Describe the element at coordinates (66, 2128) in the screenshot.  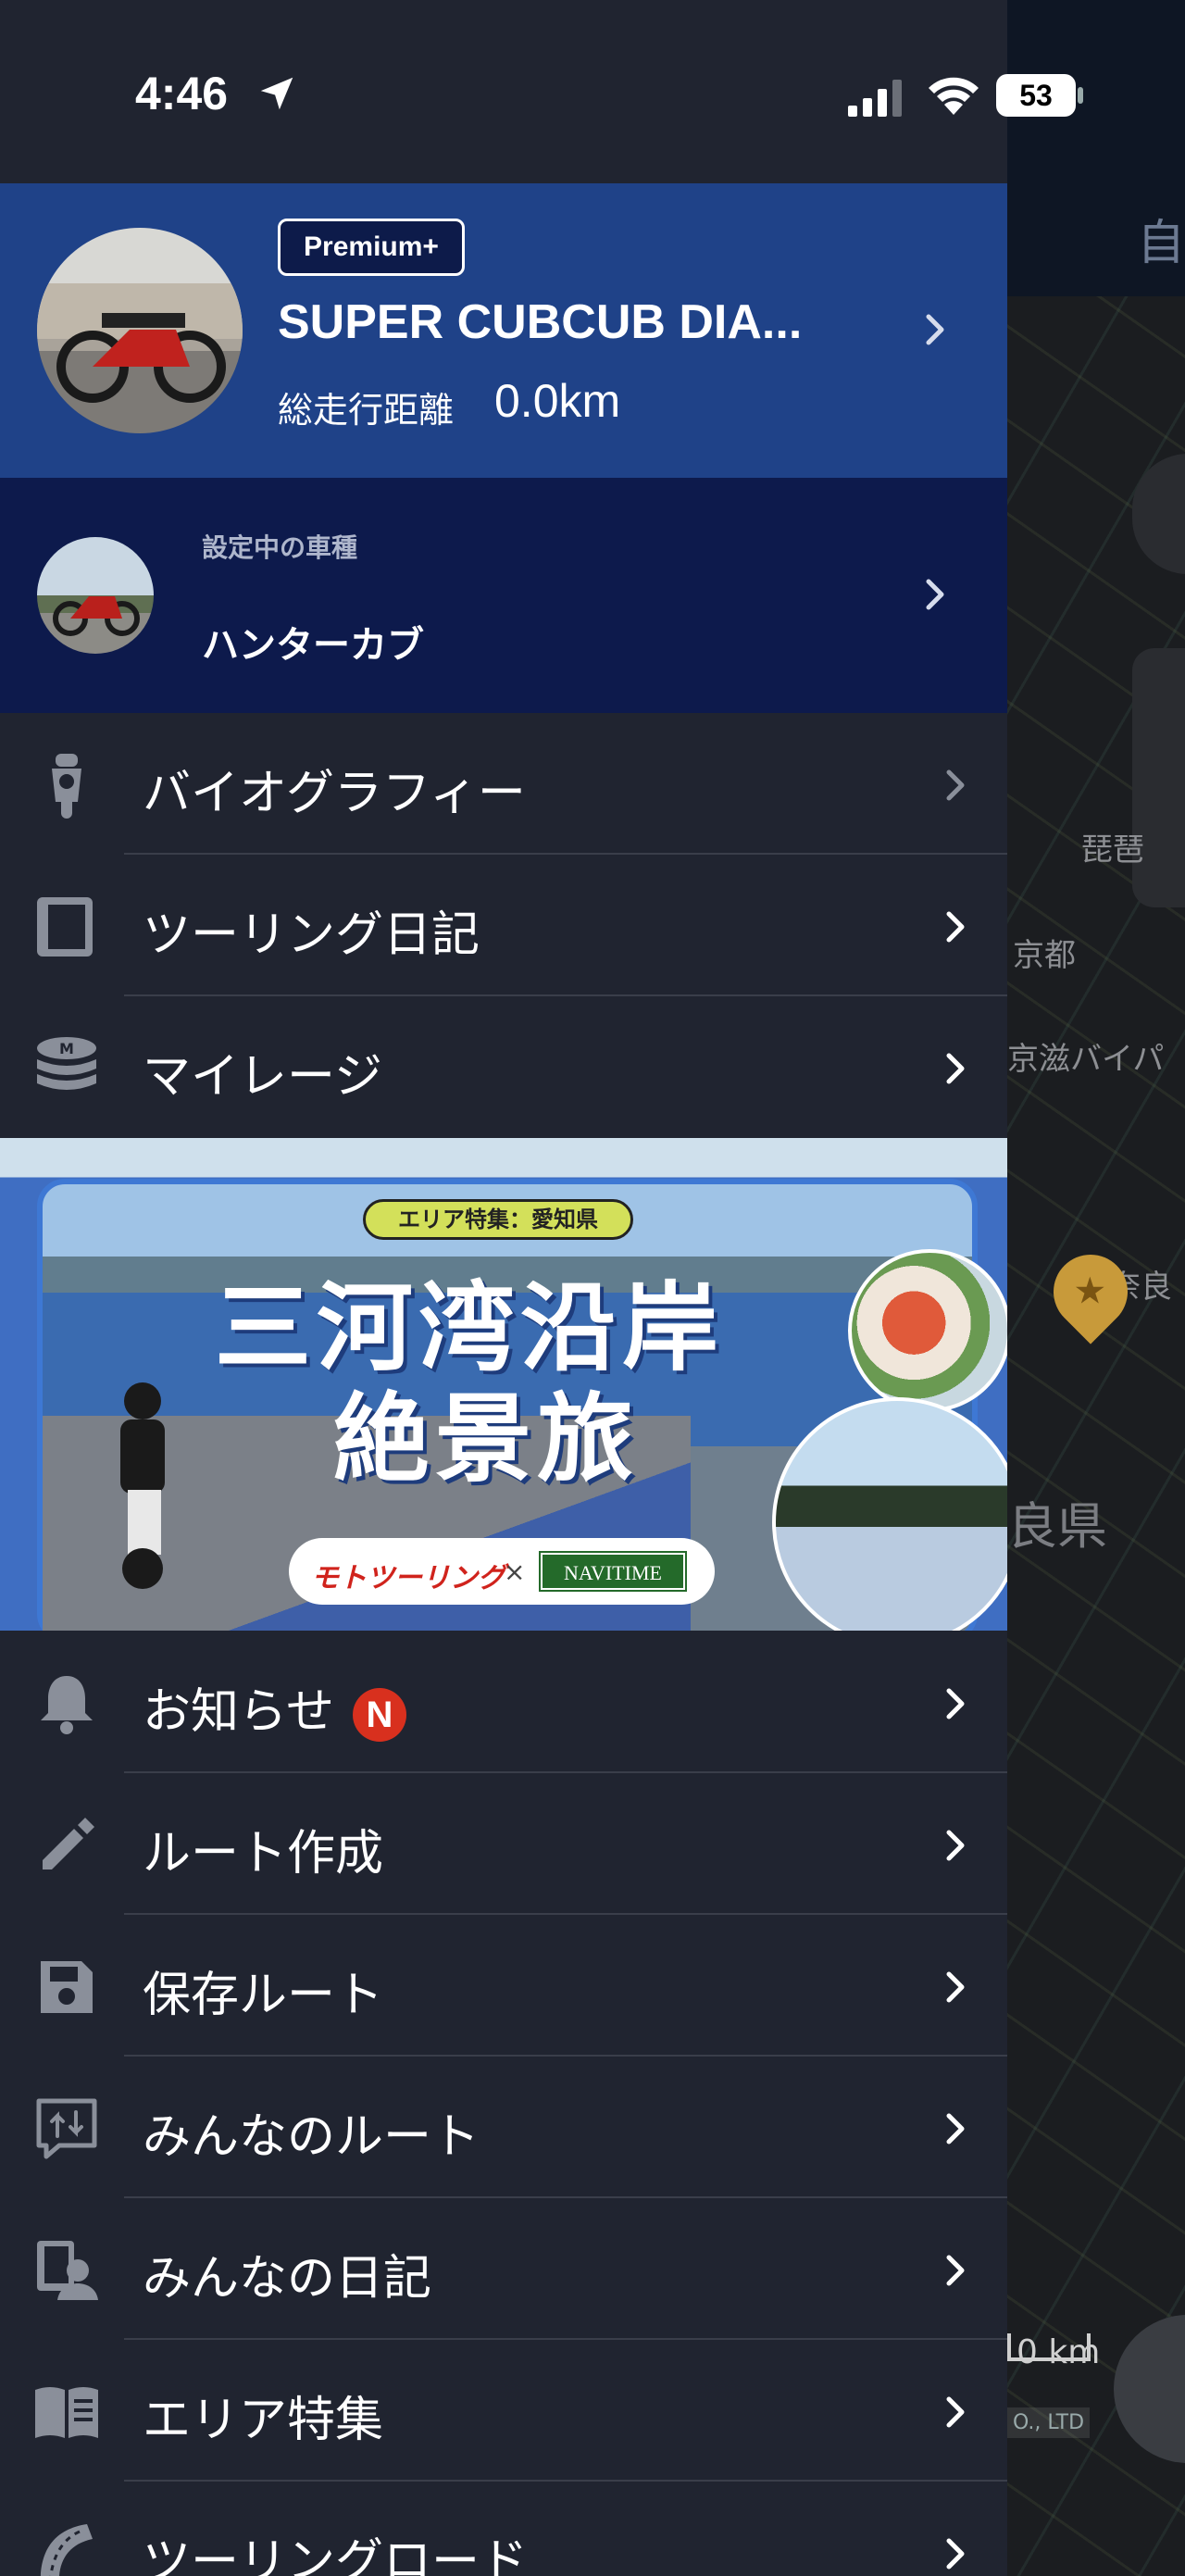
I see `route-share-icon` at that location.